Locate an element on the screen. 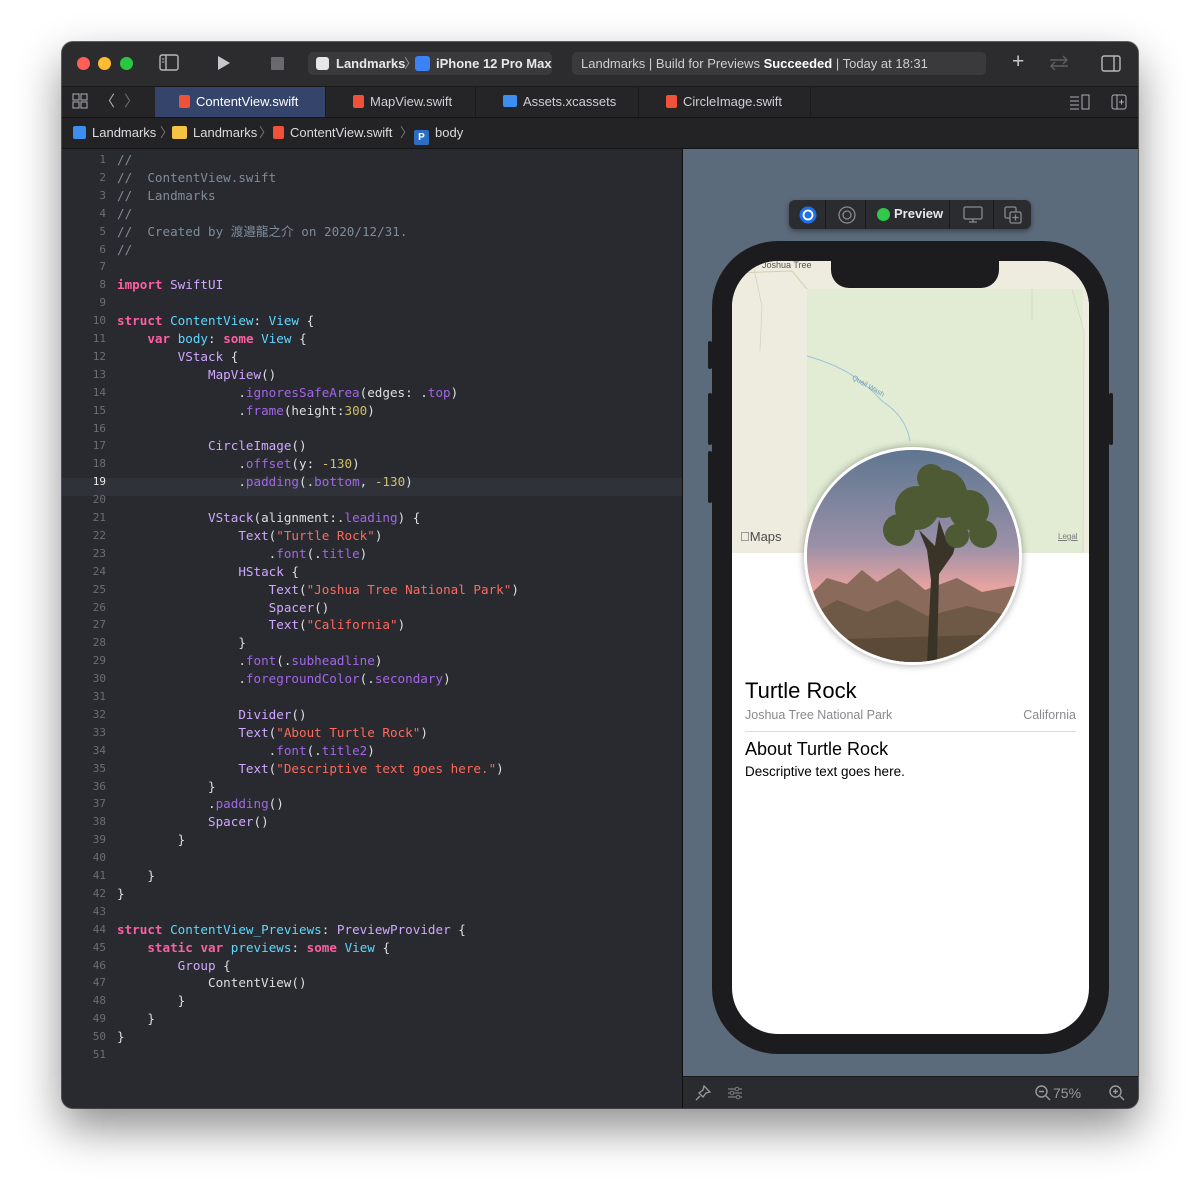  code-line: Text("Turtle Rock") is located at coordinates (249, 536).